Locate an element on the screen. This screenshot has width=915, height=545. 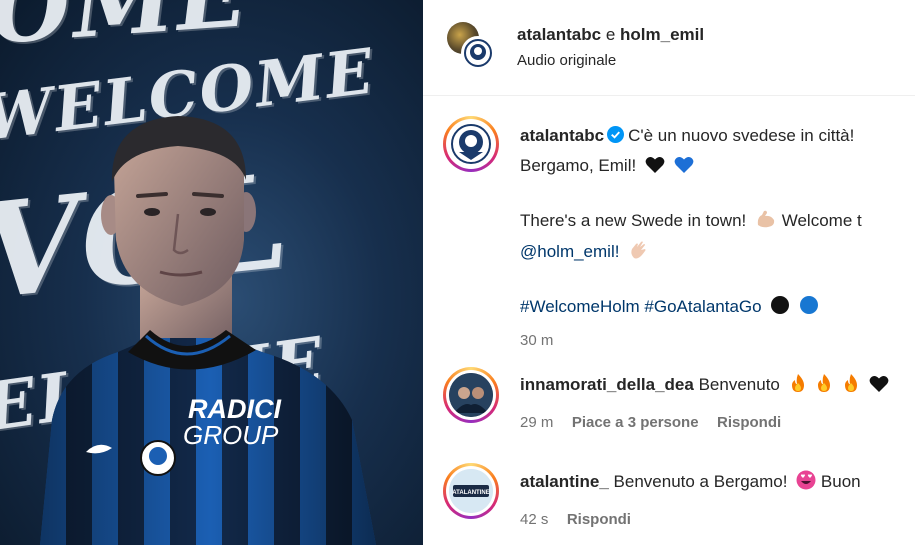
audio-link: Audio originale is located at coordinates (566, 60).